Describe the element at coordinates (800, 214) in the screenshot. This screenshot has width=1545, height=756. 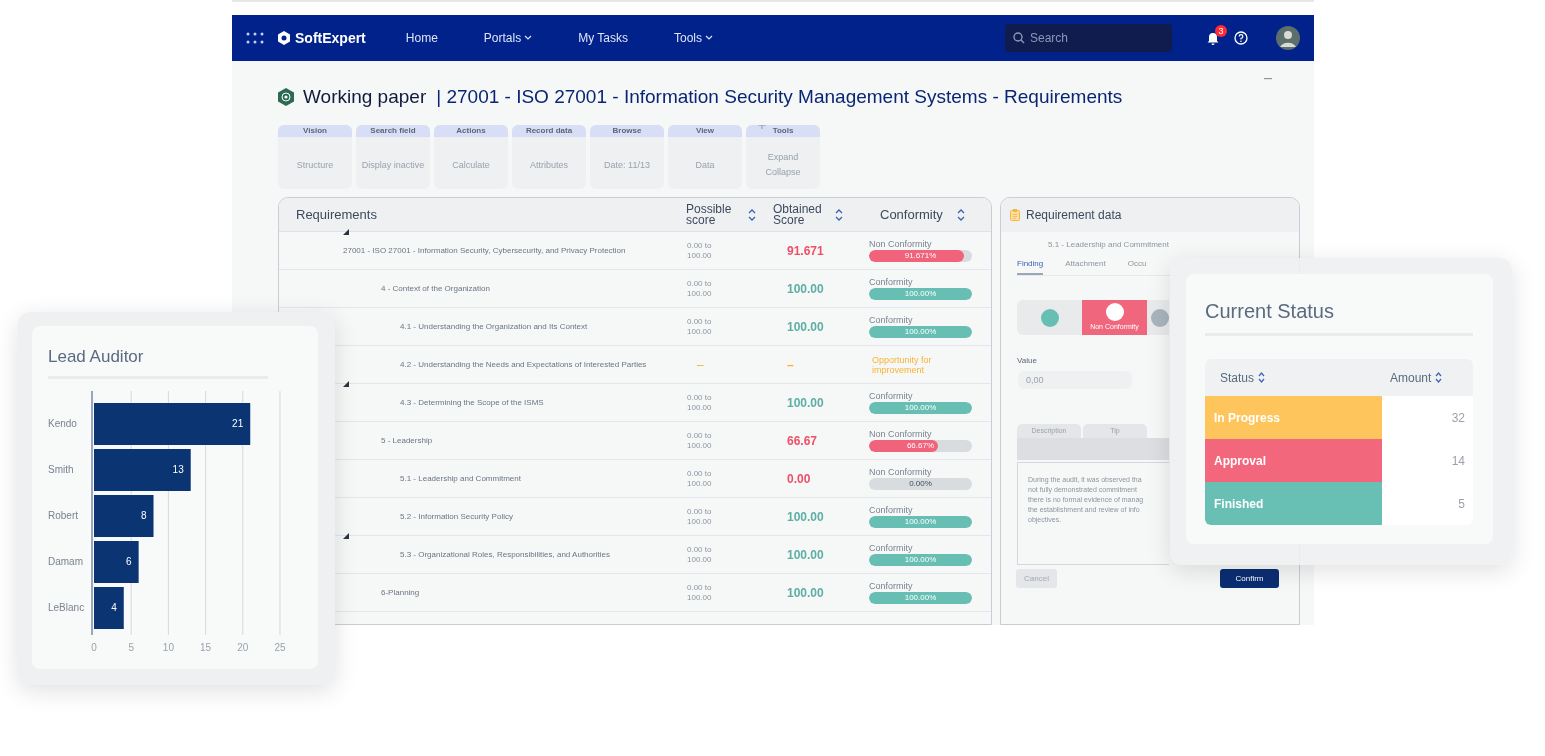
I see `column-header: Obtained Score` at that location.